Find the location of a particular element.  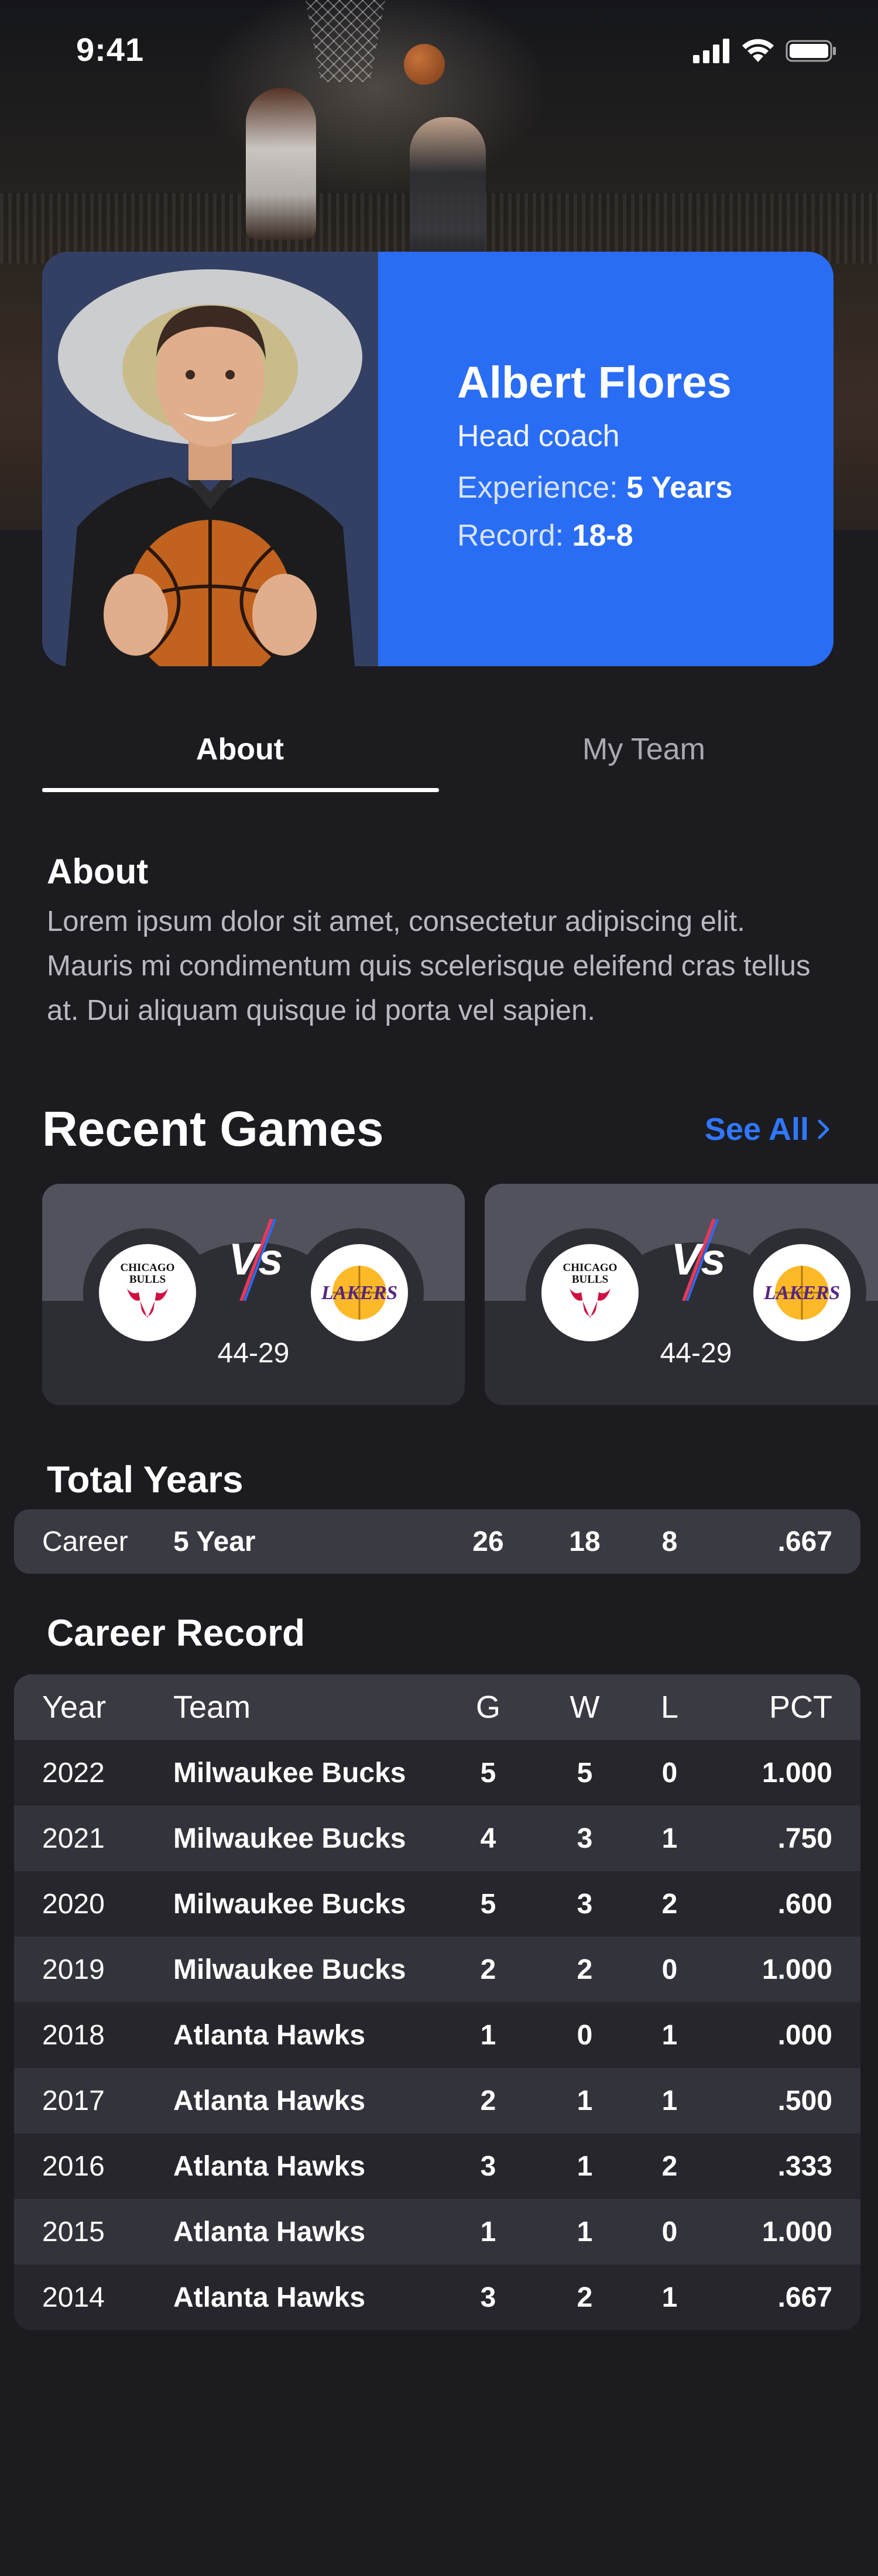

row-year: 2021 is located at coordinates (73, 1838).